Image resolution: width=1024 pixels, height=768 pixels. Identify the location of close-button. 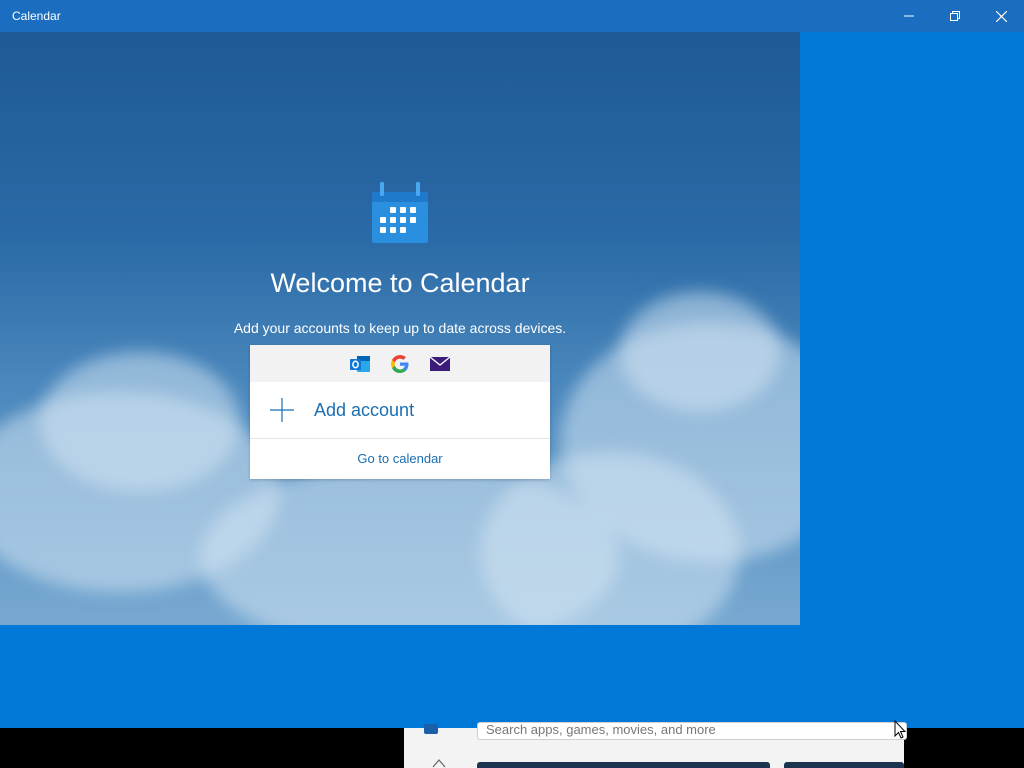
(1001, 16).